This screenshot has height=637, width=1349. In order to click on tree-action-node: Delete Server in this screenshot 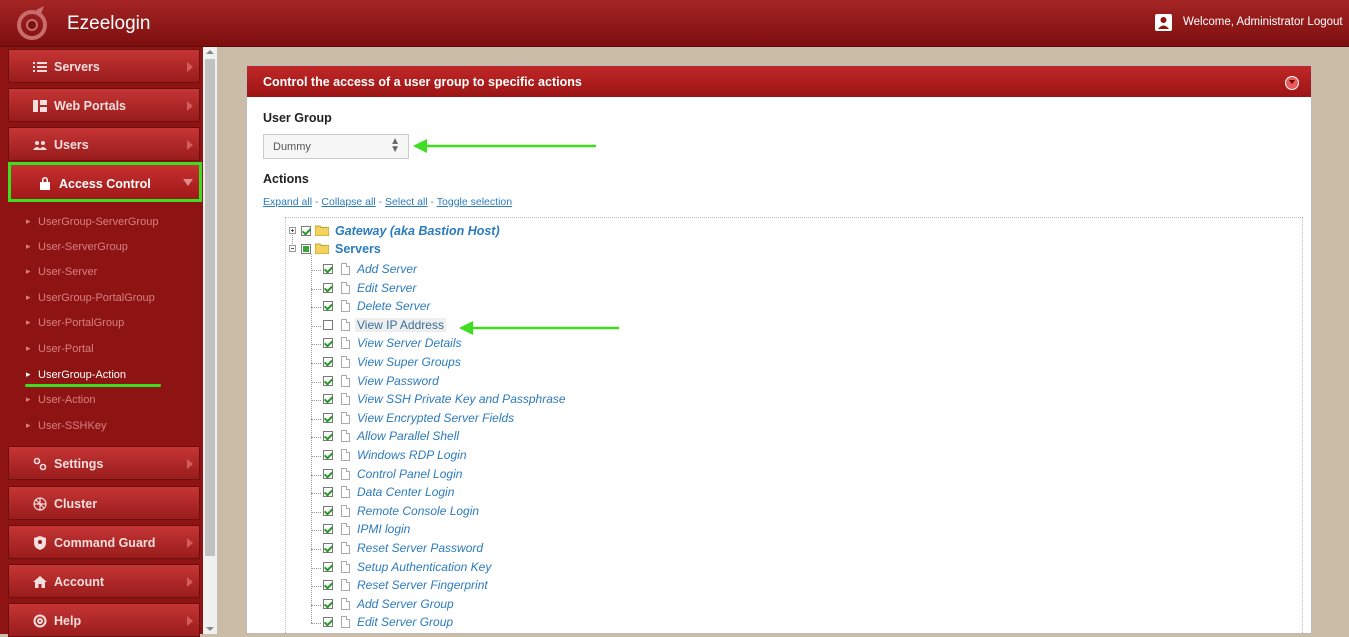, I will do `click(521, 307)`.